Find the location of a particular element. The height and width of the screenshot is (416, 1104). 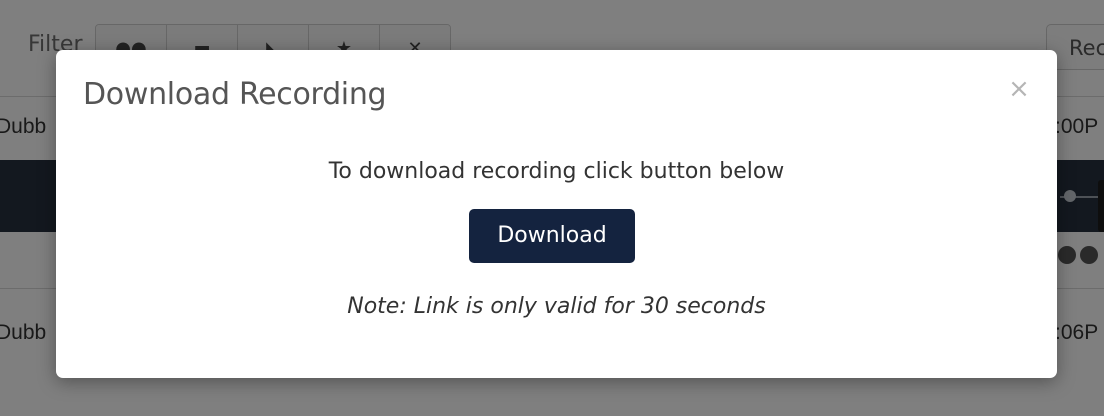

modal-message: To download recording click button below is located at coordinates (556, 171).